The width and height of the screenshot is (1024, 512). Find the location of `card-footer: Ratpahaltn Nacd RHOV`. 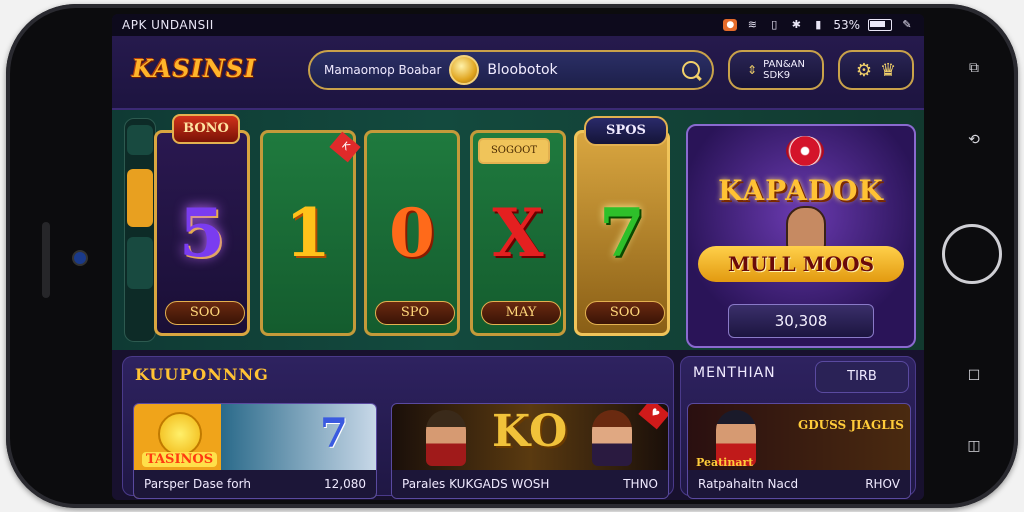

card-footer: Ratpahaltn Nacd RHOV is located at coordinates (799, 484).